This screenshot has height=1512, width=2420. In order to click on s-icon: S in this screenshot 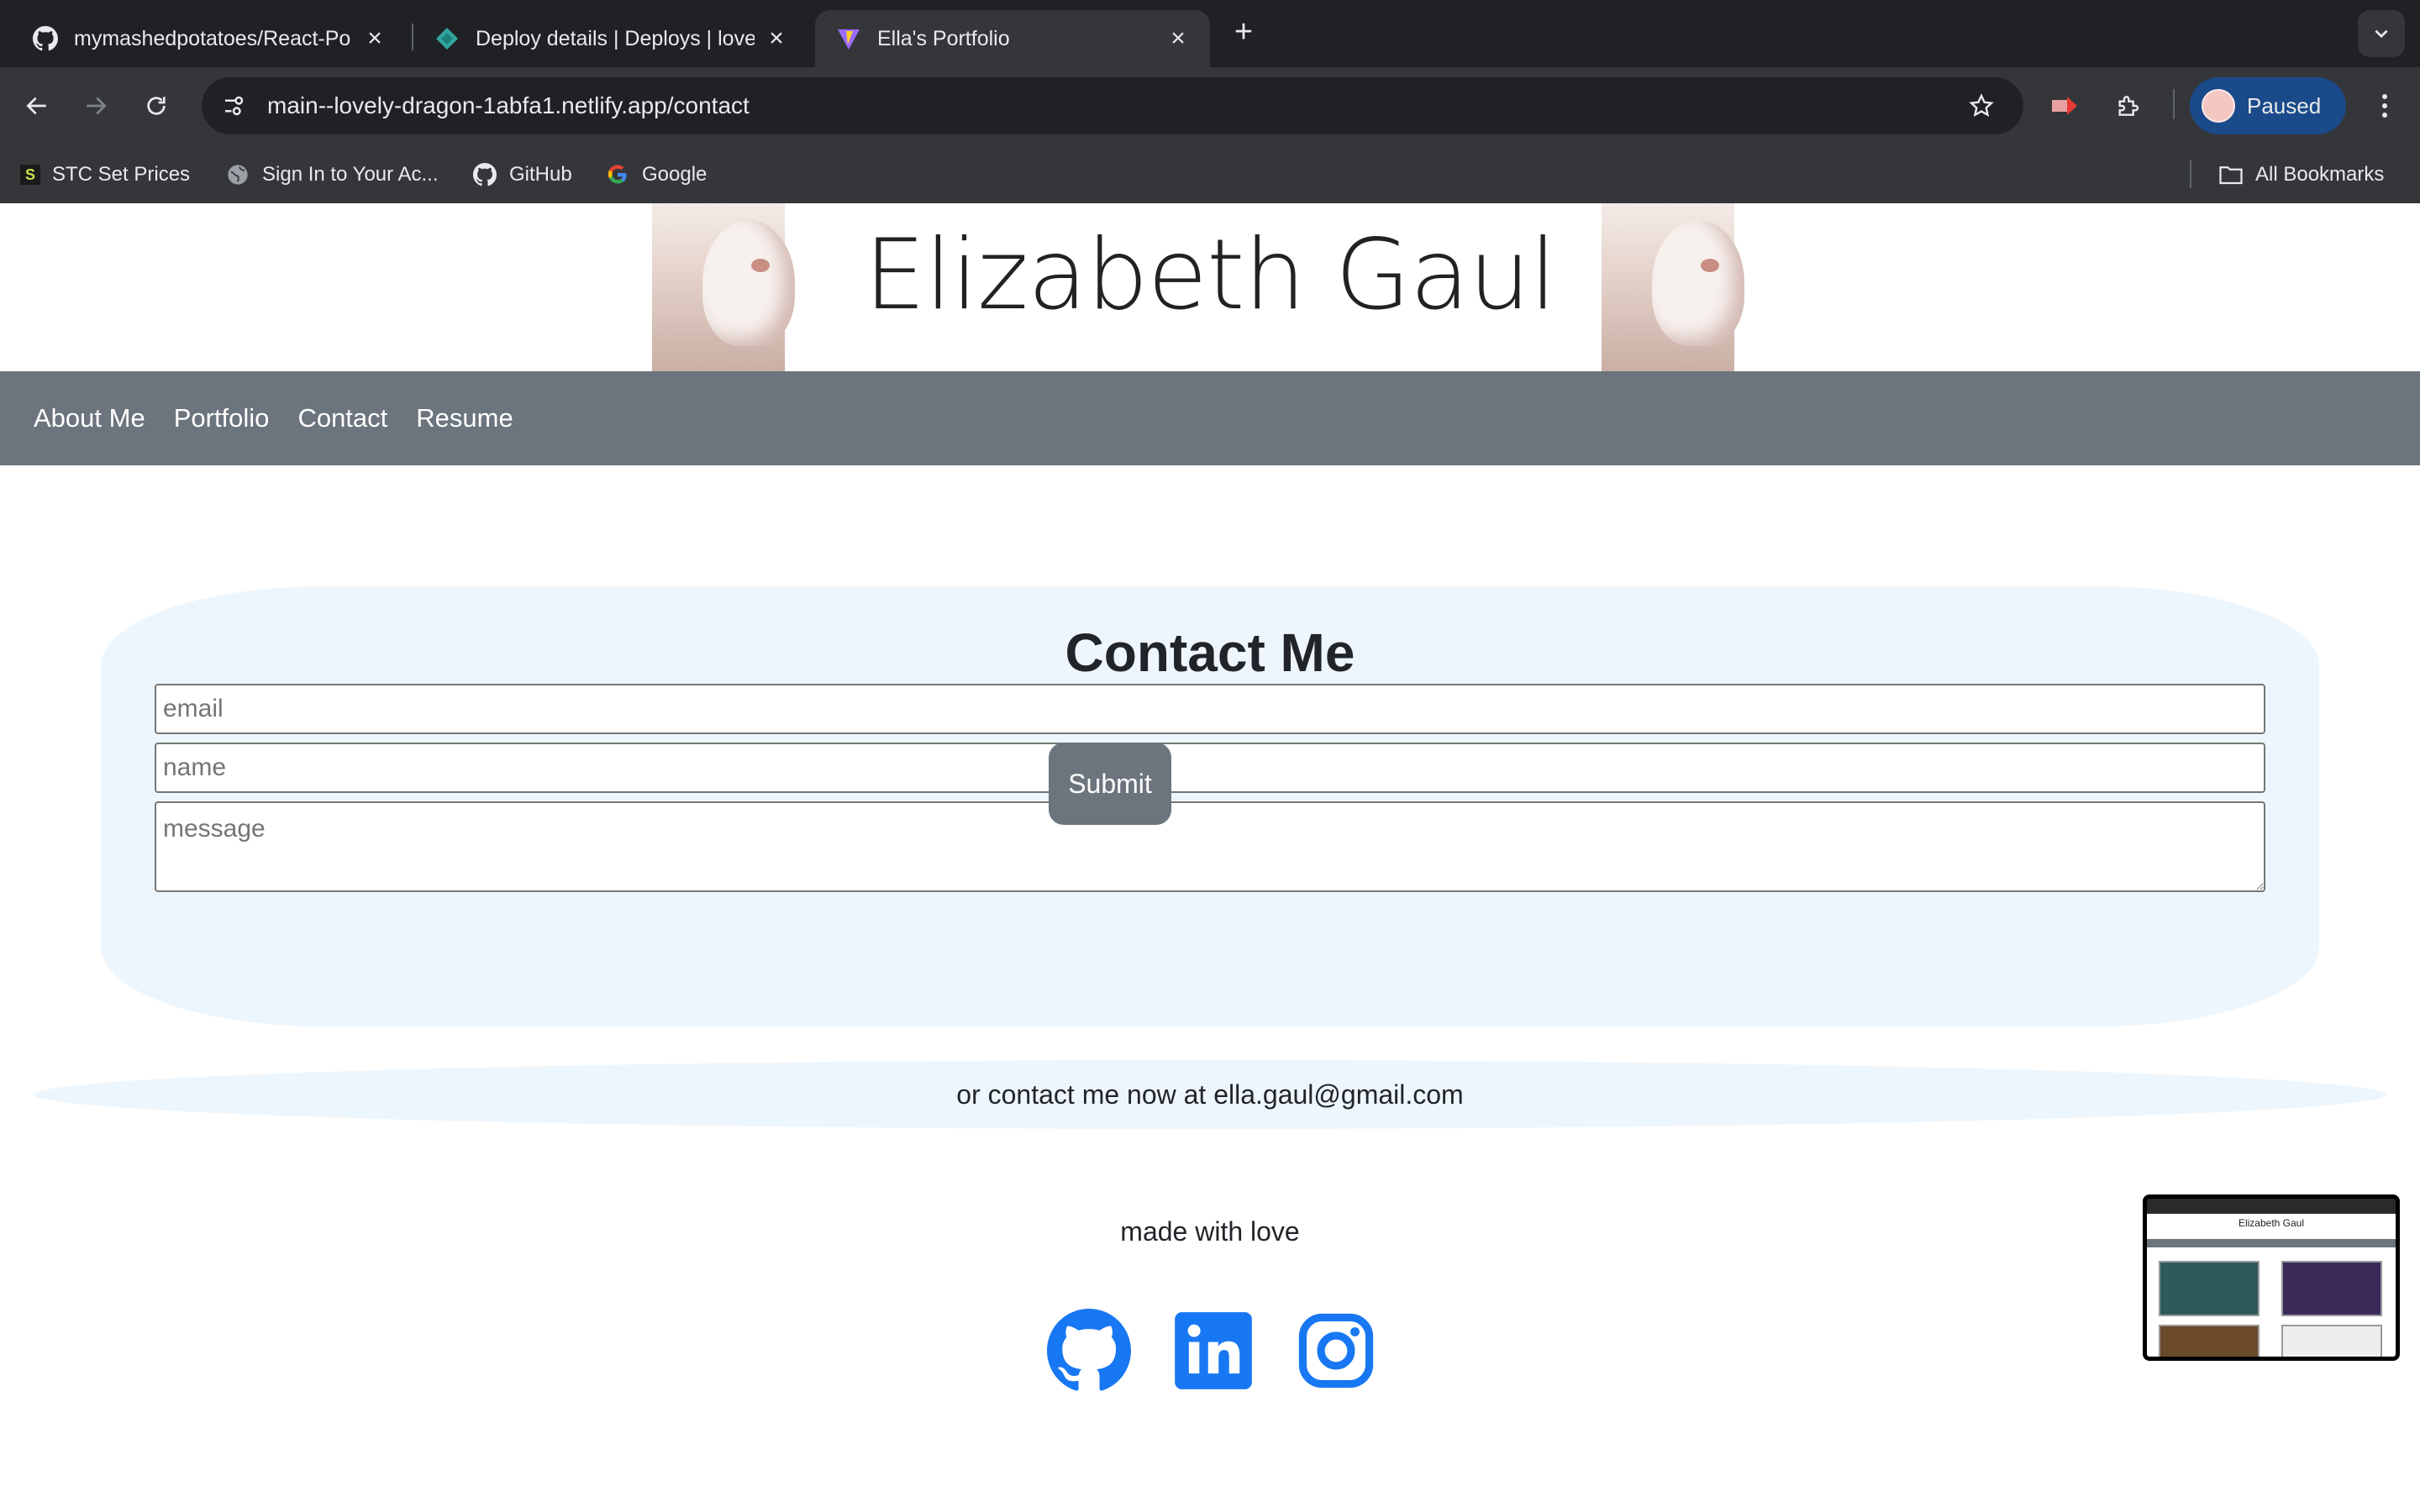, I will do `click(30, 175)`.